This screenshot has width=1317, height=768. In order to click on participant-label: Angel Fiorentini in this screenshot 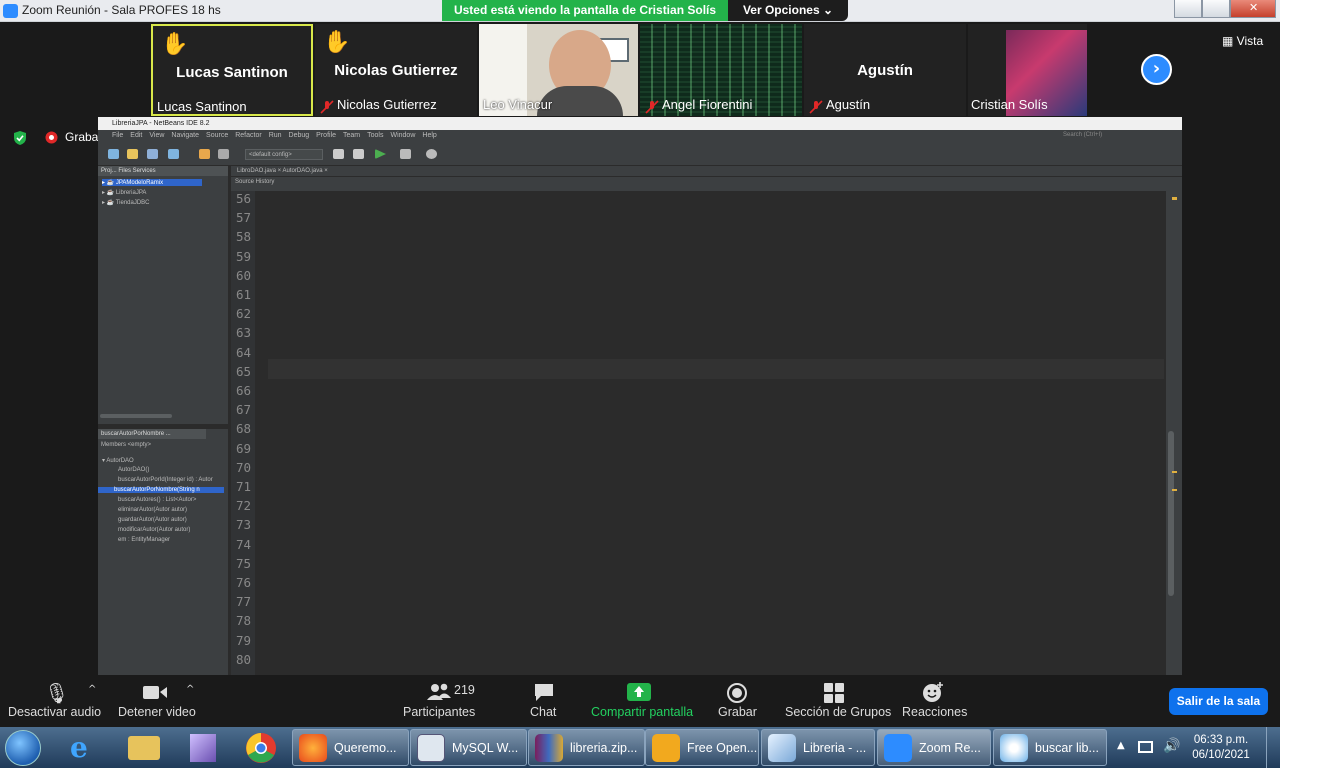, I will do `click(707, 104)`.